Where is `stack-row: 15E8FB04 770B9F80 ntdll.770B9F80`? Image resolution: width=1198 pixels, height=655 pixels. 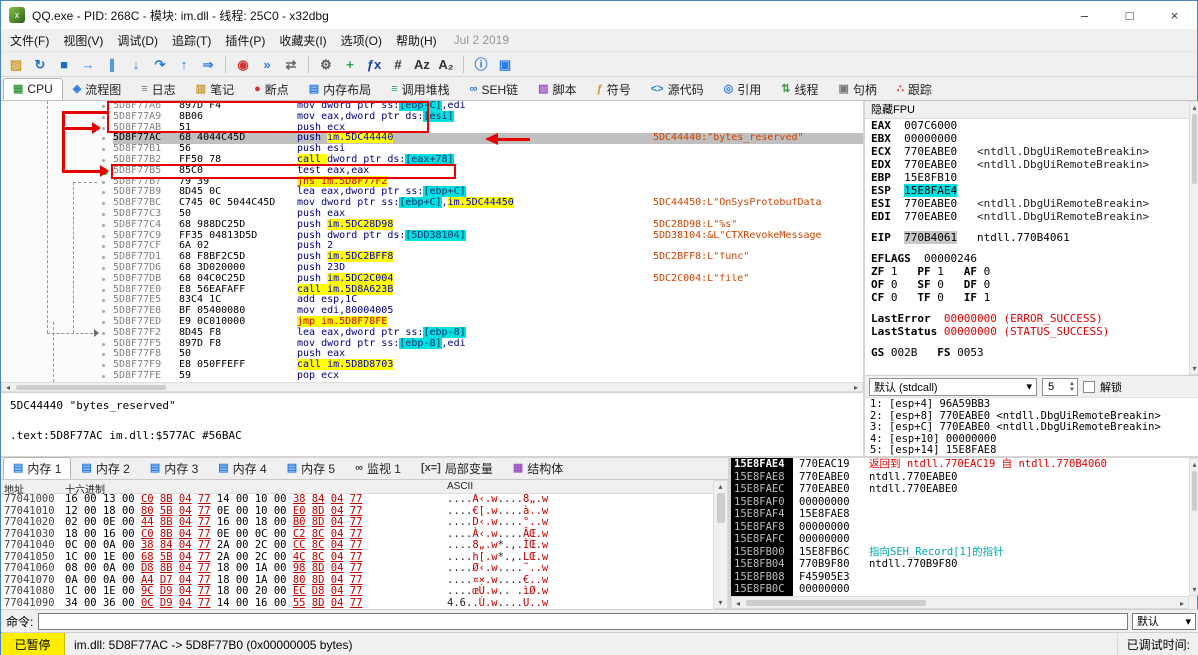
stack-row: 15E8FB04 770B9F80 ntdll.770B9F80 is located at coordinates (960, 564).